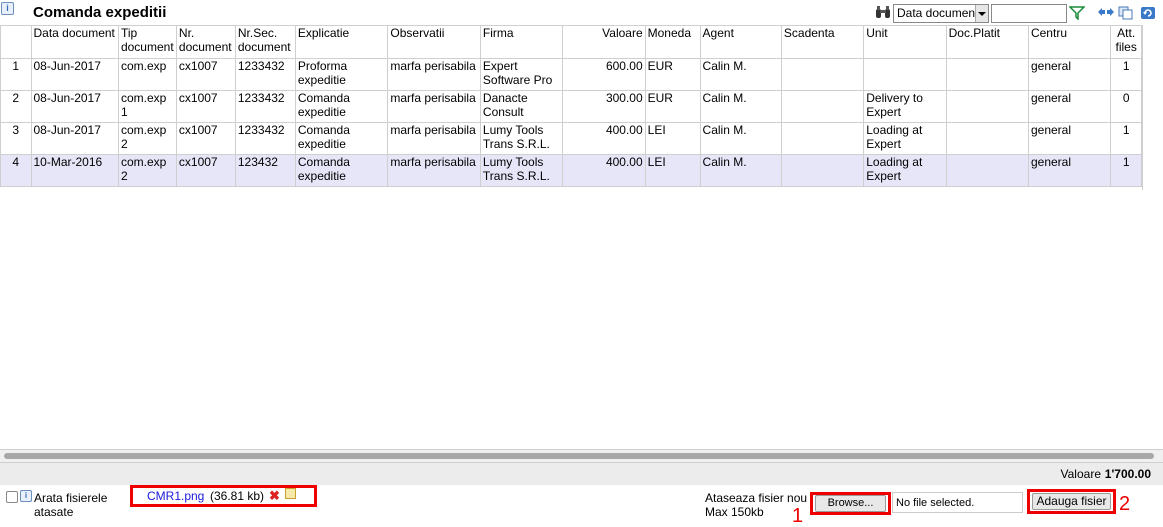 This screenshot has width=1163, height=527. What do you see at coordinates (672, 42) in the screenshot?
I see `column-header: Moneda` at bounding box center [672, 42].